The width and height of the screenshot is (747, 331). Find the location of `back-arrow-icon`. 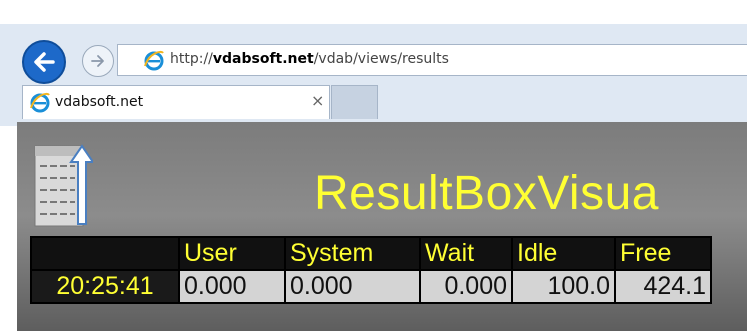

back-arrow-icon is located at coordinates (44, 62).